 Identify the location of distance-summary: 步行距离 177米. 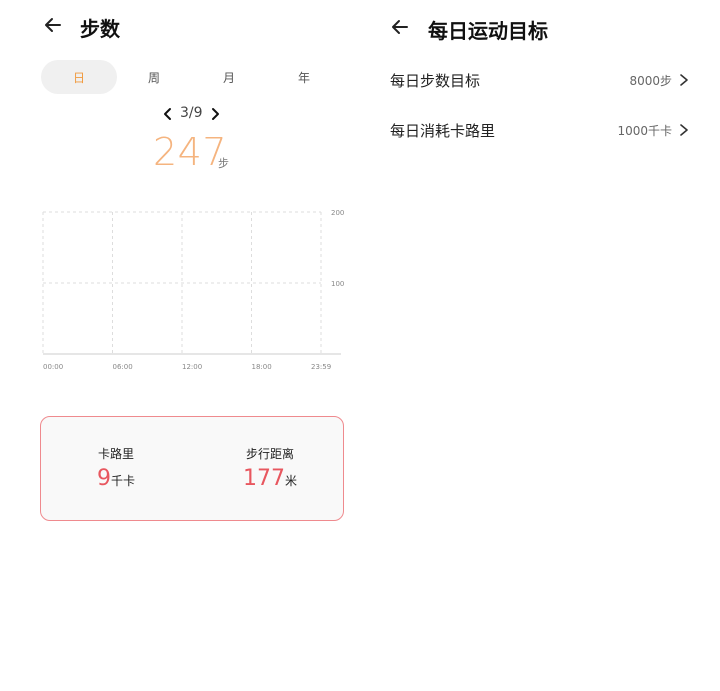
(270, 468).